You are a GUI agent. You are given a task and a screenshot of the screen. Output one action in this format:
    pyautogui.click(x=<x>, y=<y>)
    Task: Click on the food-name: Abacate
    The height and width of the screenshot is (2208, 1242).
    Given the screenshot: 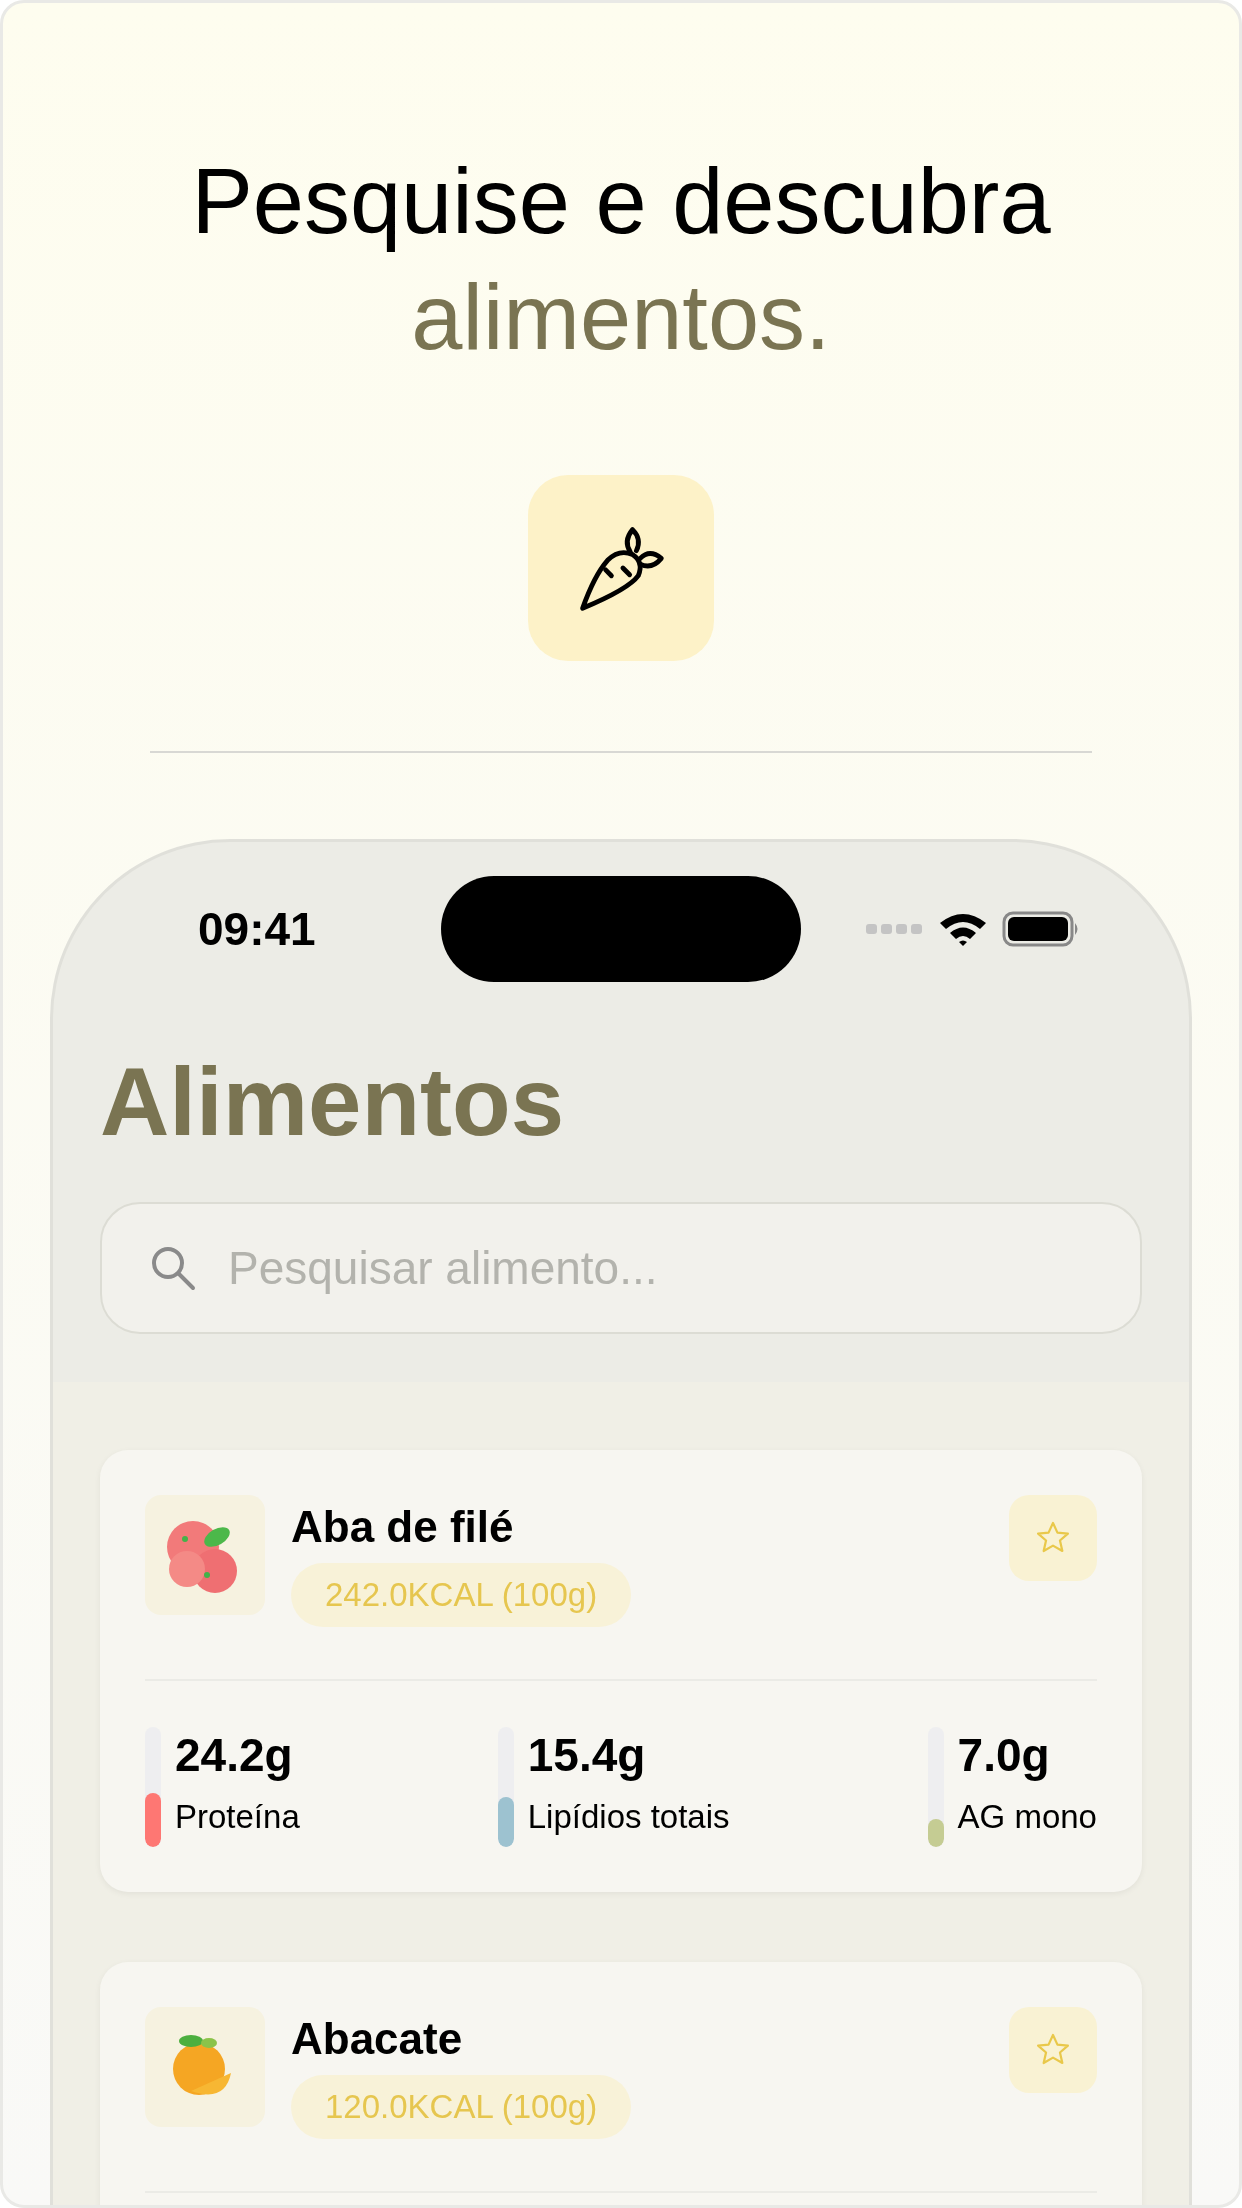 What is the action you would take?
    pyautogui.click(x=377, y=2039)
    